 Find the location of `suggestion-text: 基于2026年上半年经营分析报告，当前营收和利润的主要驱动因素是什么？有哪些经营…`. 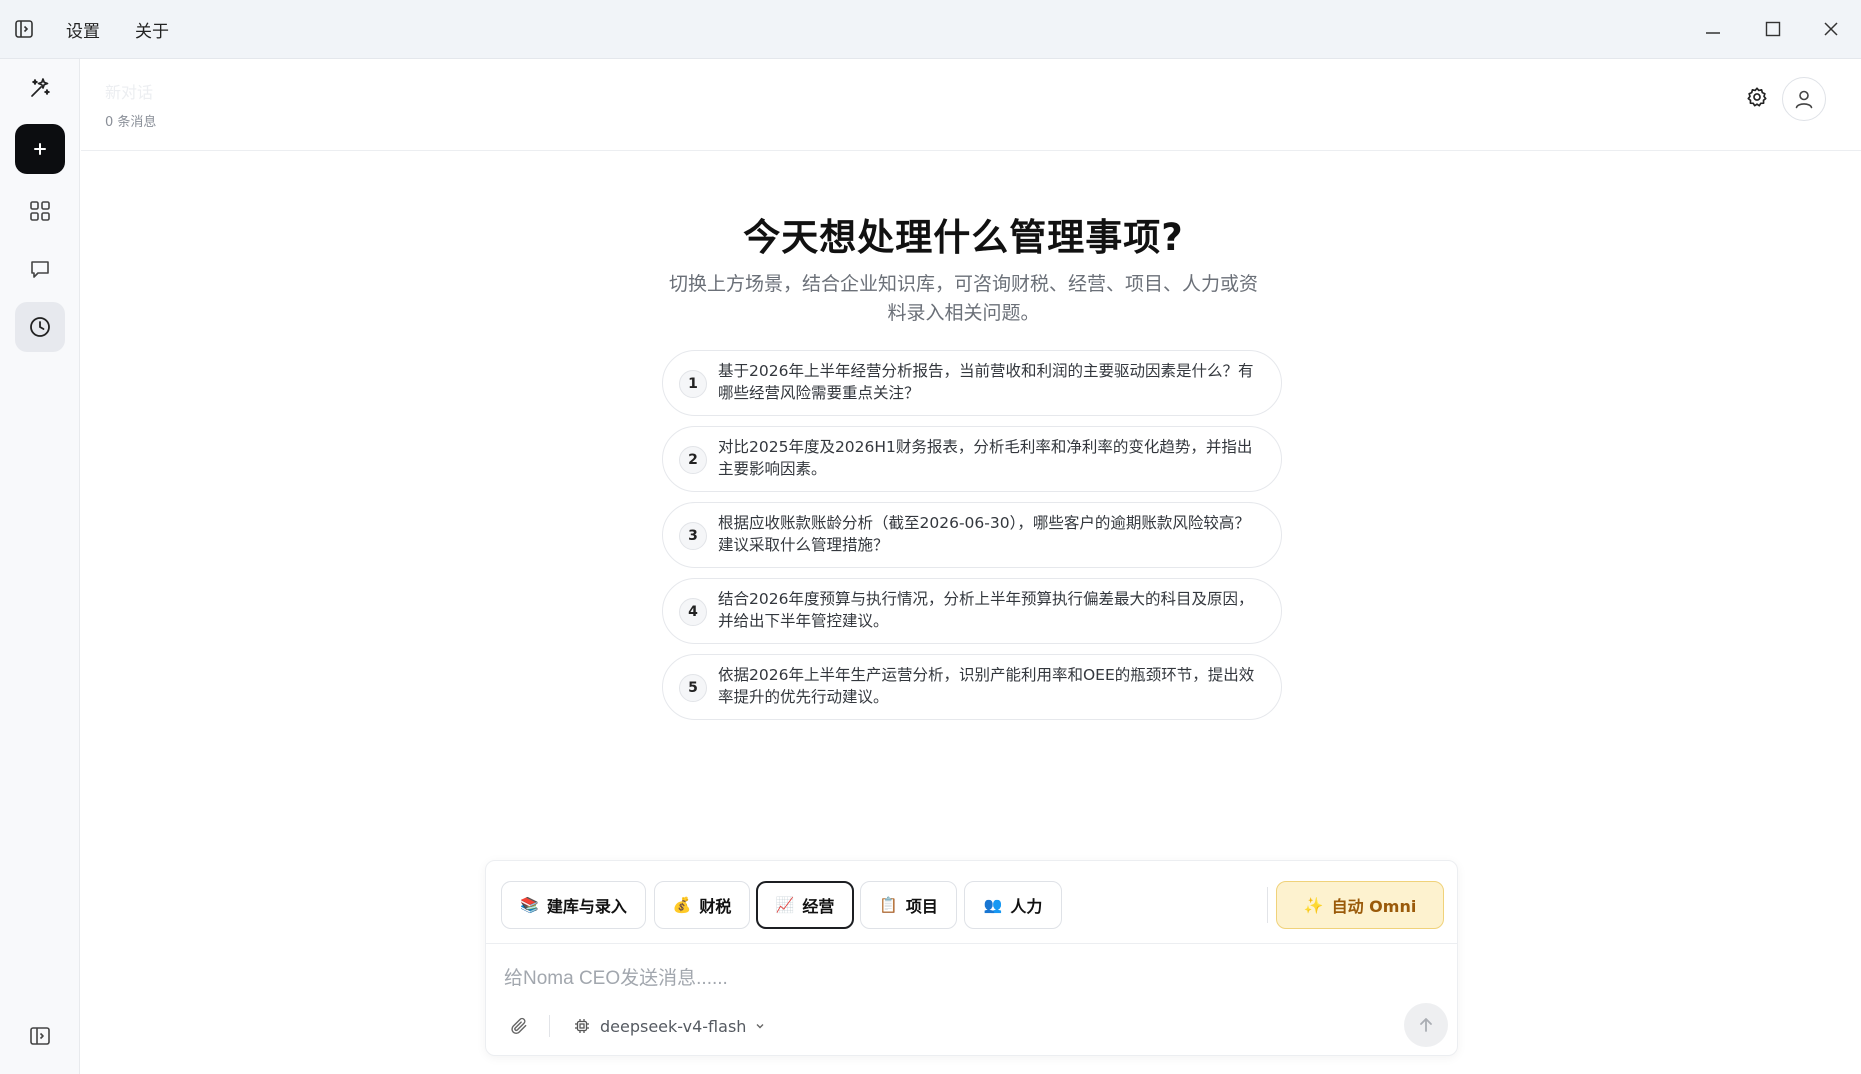

suggestion-text: 基于2026年上半年经营分析报告，当前营收和利润的主要驱动因素是什么？有哪些经营… is located at coordinates (986, 382).